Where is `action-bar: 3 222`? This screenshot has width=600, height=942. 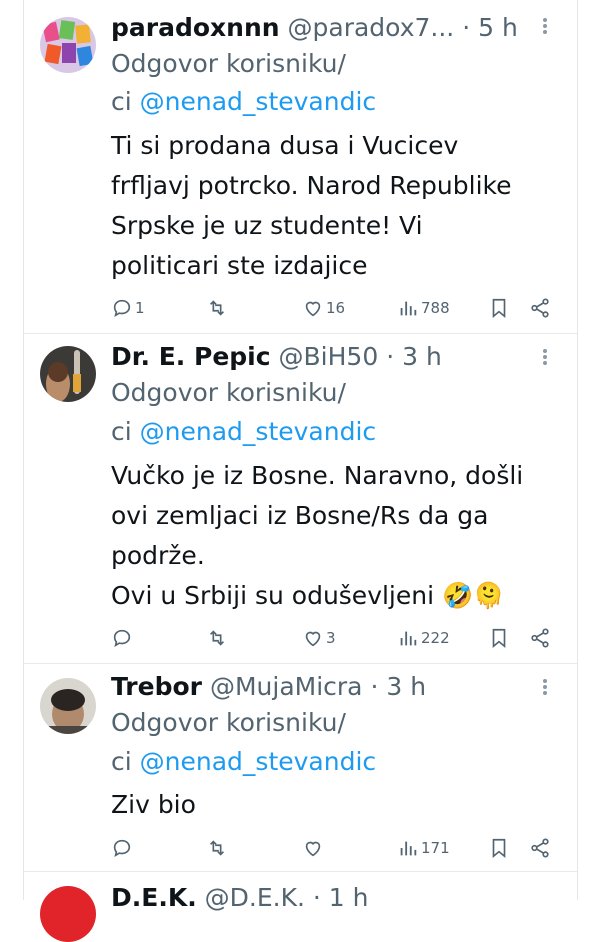
action-bar: 3 222 is located at coordinates (336, 638).